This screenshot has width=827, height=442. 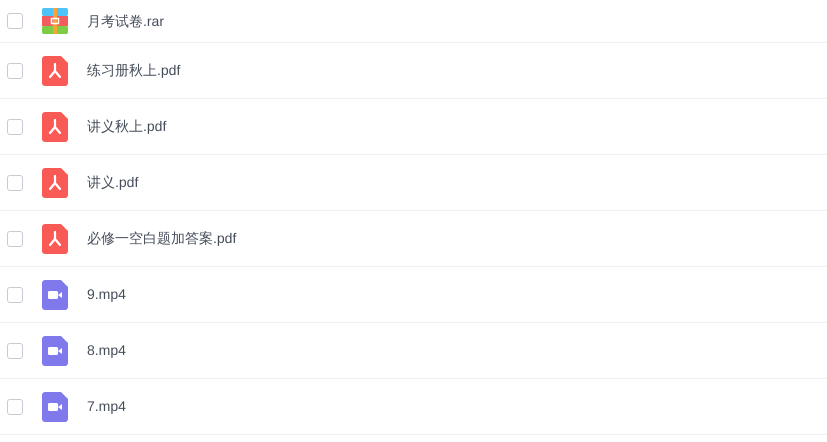 I want to click on archive-icon, so click(x=55, y=21).